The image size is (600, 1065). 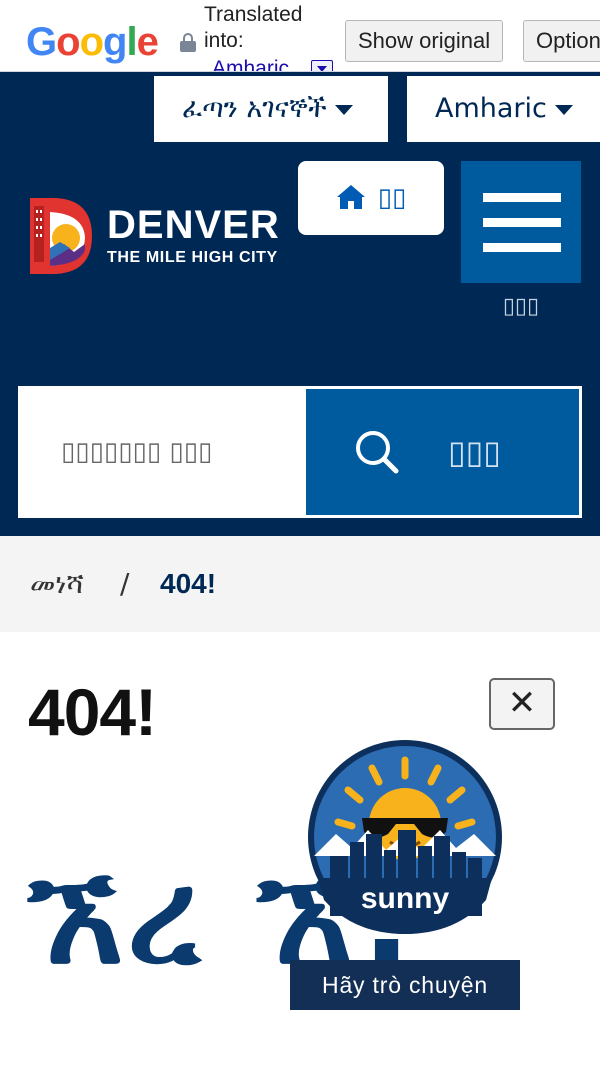 What do you see at coordinates (491, 108) in the screenshot?
I see `language-label: Amharic` at bounding box center [491, 108].